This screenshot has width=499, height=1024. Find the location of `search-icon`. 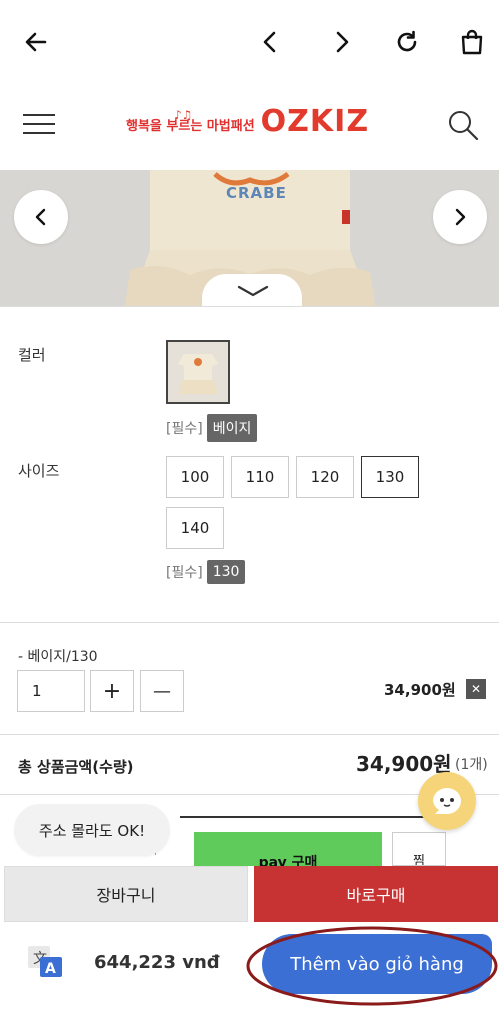

search-icon is located at coordinates (463, 127).